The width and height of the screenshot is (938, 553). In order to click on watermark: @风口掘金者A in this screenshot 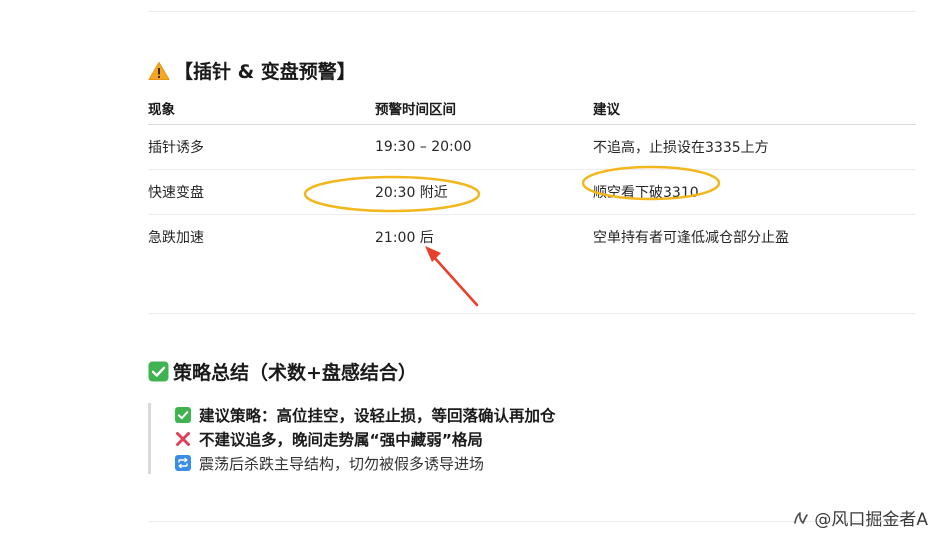, I will do `click(859, 517)`.